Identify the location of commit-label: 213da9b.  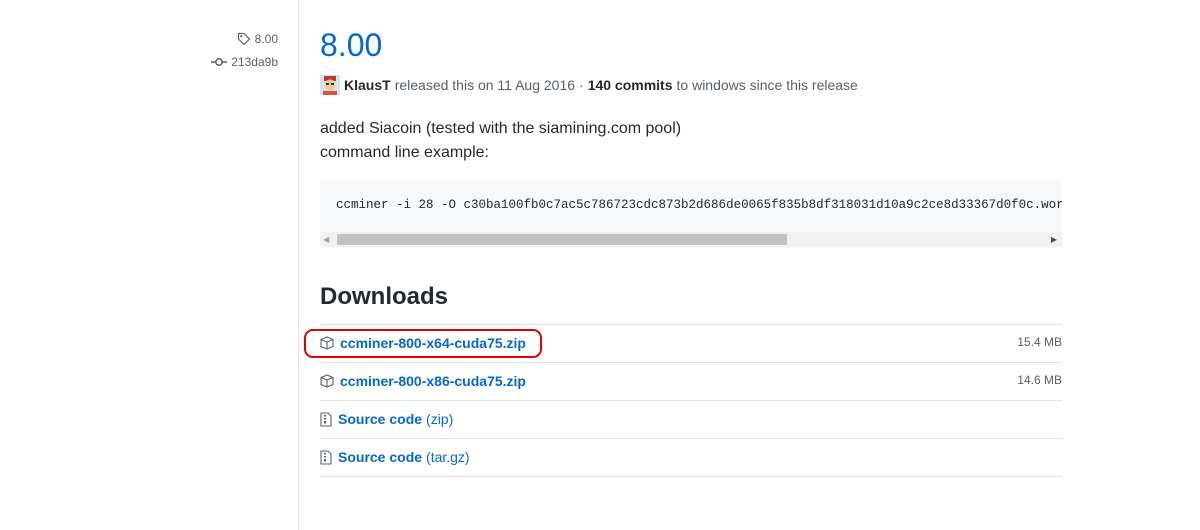
(244, 62).